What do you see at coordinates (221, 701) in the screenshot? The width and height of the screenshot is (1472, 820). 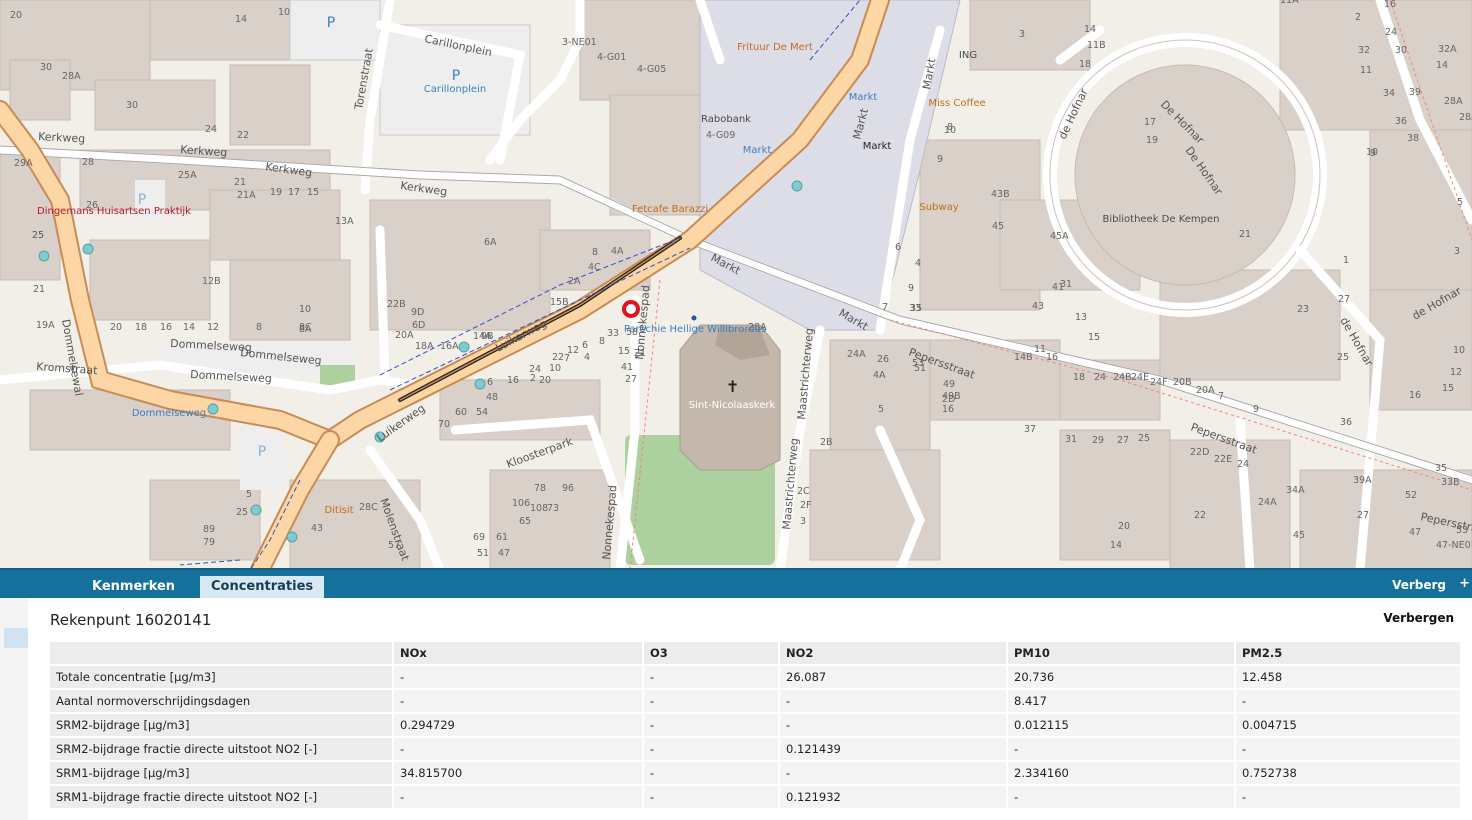 I see `row-label: Aantal normoverschrijdingsdagen` at bounding box center [221, 701].